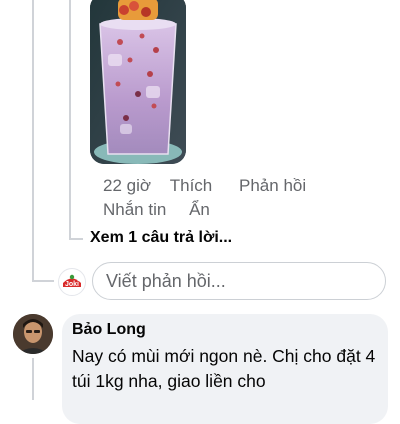 The image size is (400, 424). I want to click on user-photo-icon, so click(33, 334).